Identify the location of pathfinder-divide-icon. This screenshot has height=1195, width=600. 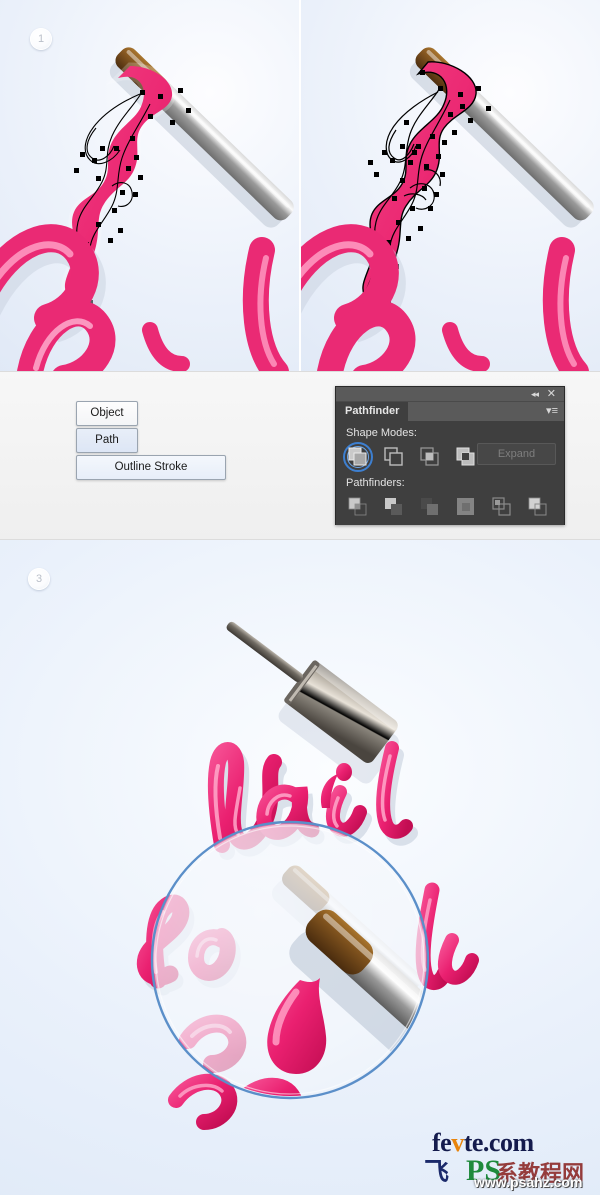
(358, 507).